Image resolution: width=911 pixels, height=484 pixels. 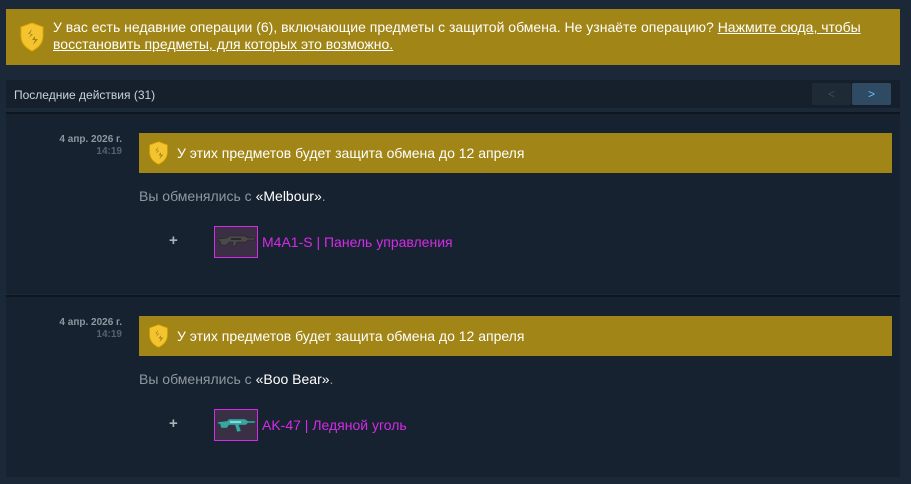 I want to click on m4a1s-rifle-icon, so click(x=236, y=241).